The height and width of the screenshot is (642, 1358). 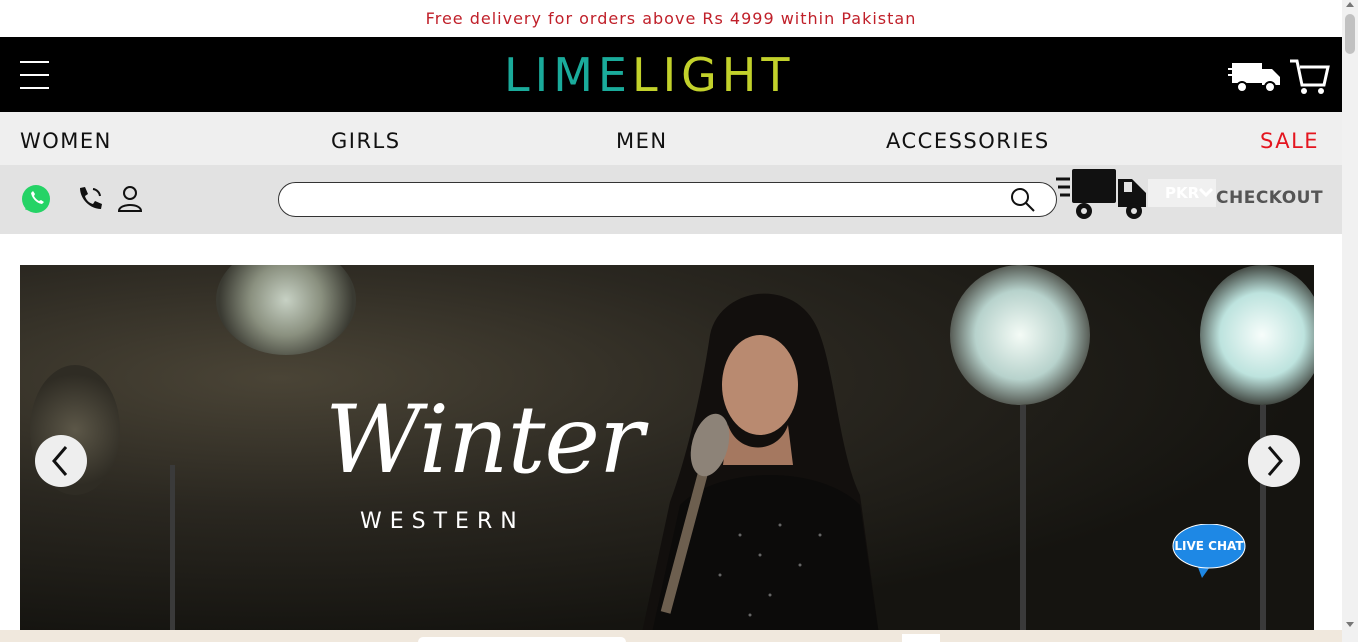 What do you see at coordinates (713, 75) in the screenshot?
I see `logo-text-lime: LIGHT` at bounding box center [713, 75].